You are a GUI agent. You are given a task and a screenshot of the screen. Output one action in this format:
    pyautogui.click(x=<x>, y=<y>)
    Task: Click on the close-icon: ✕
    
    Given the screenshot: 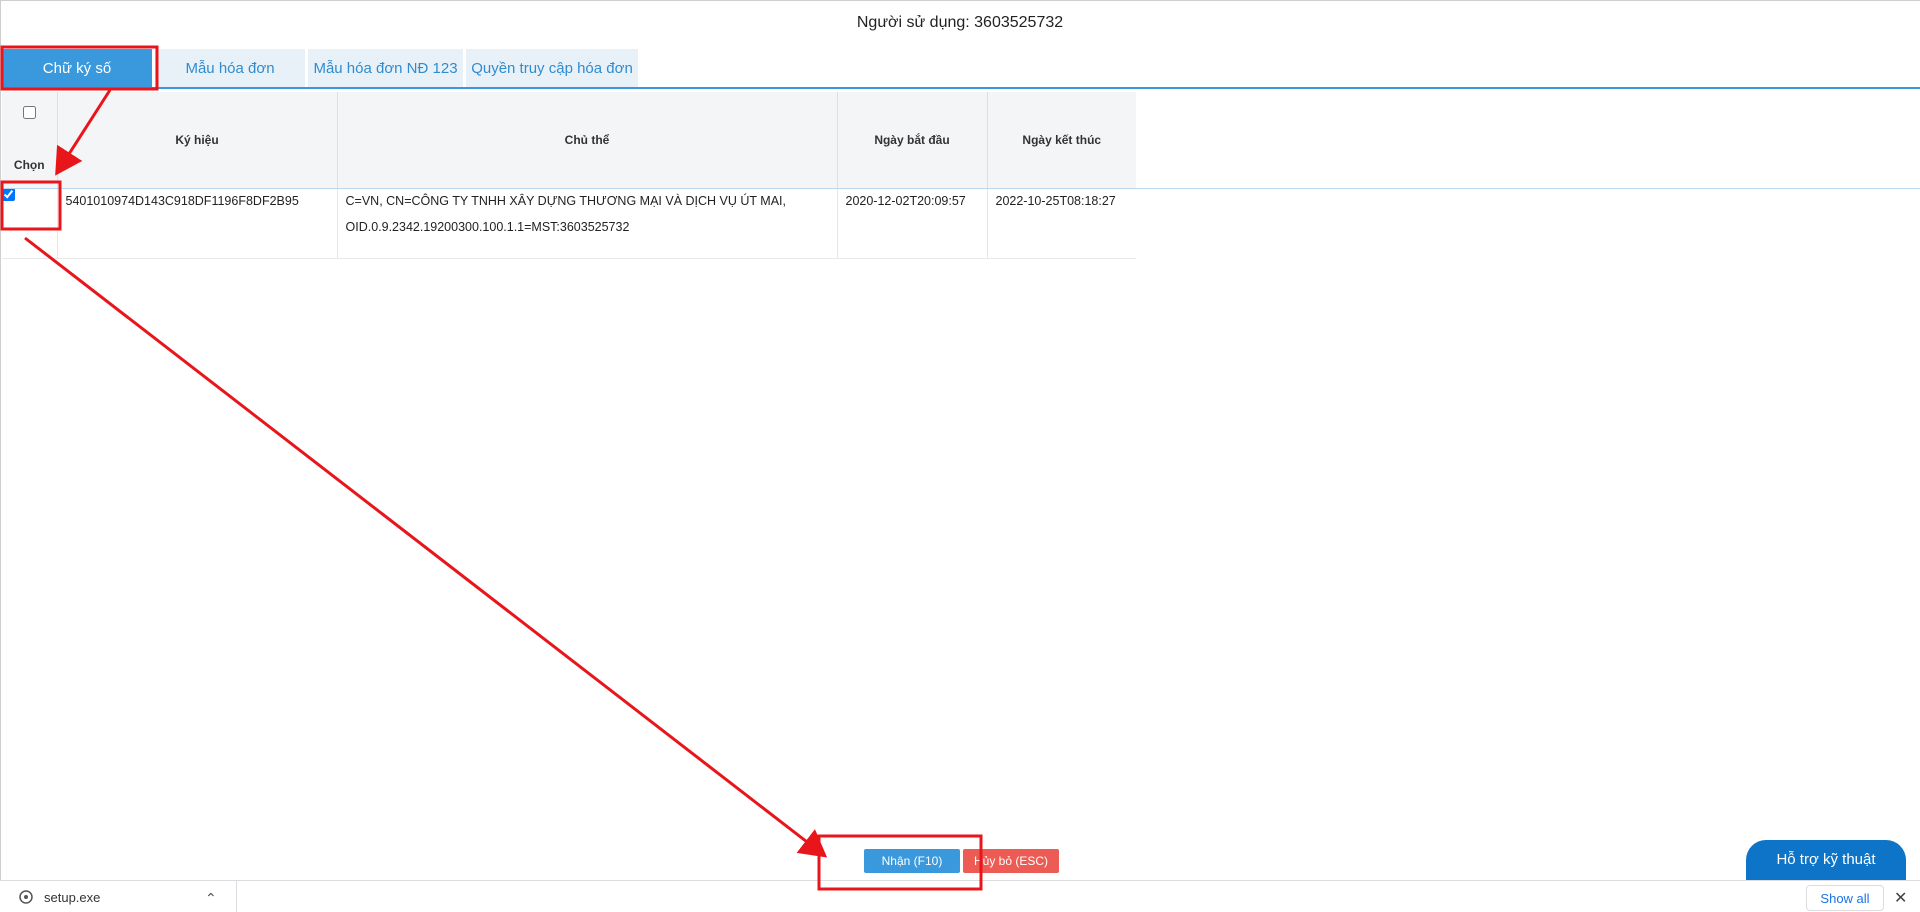 What is the action you would take?
    pyautogui.click(x=1900, y=898)
    